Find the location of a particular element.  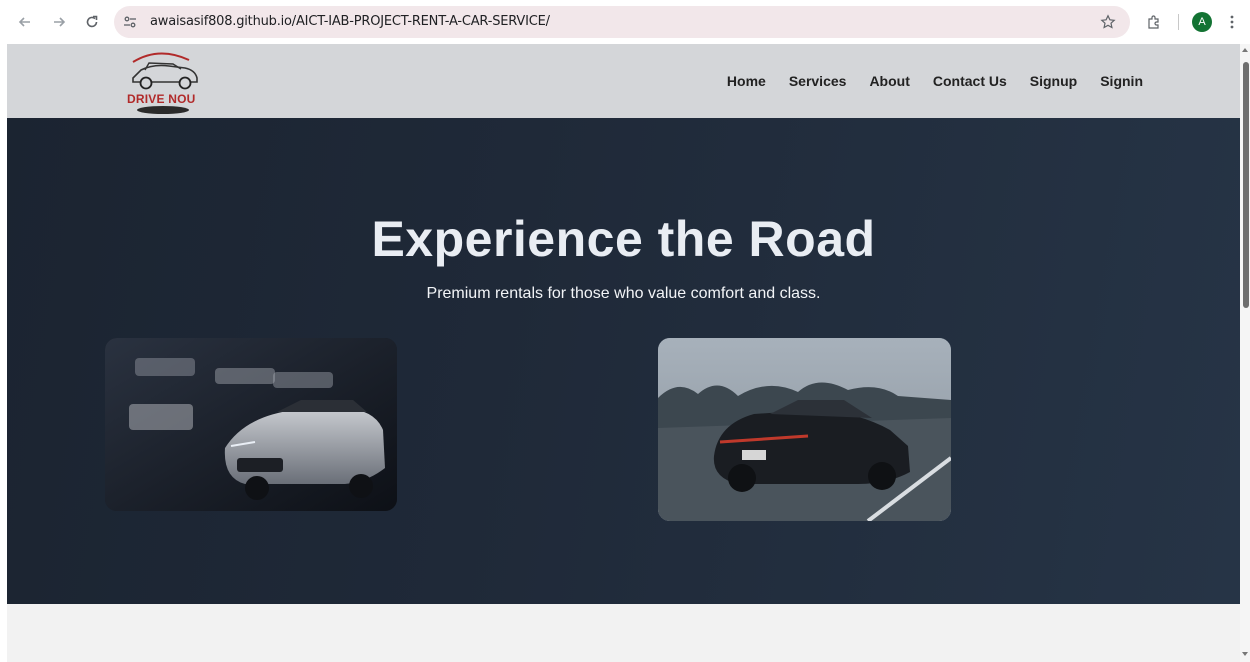

browser-menu-button is located at coordinates (1232, 22).